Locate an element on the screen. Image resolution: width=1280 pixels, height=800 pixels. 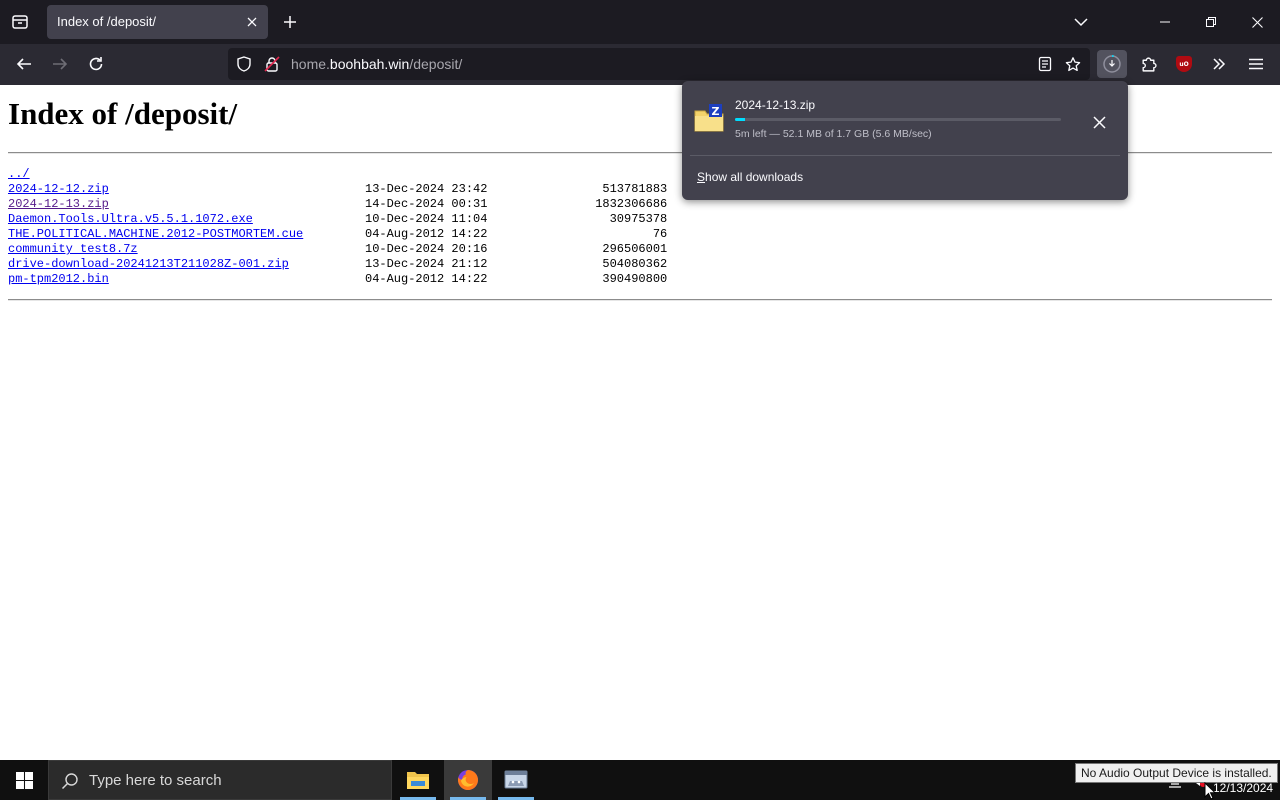
back-button is located at coordinates (24, 64).